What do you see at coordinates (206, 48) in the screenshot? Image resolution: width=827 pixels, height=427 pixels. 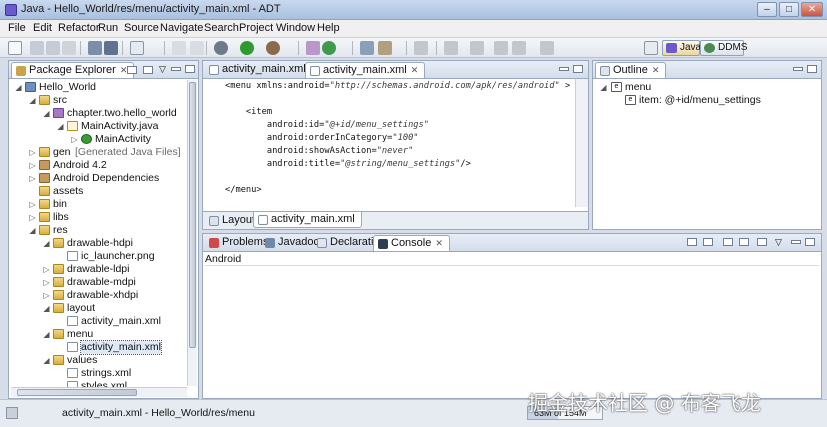 I see `toolbar-separator` at bounding box center [206, 48].